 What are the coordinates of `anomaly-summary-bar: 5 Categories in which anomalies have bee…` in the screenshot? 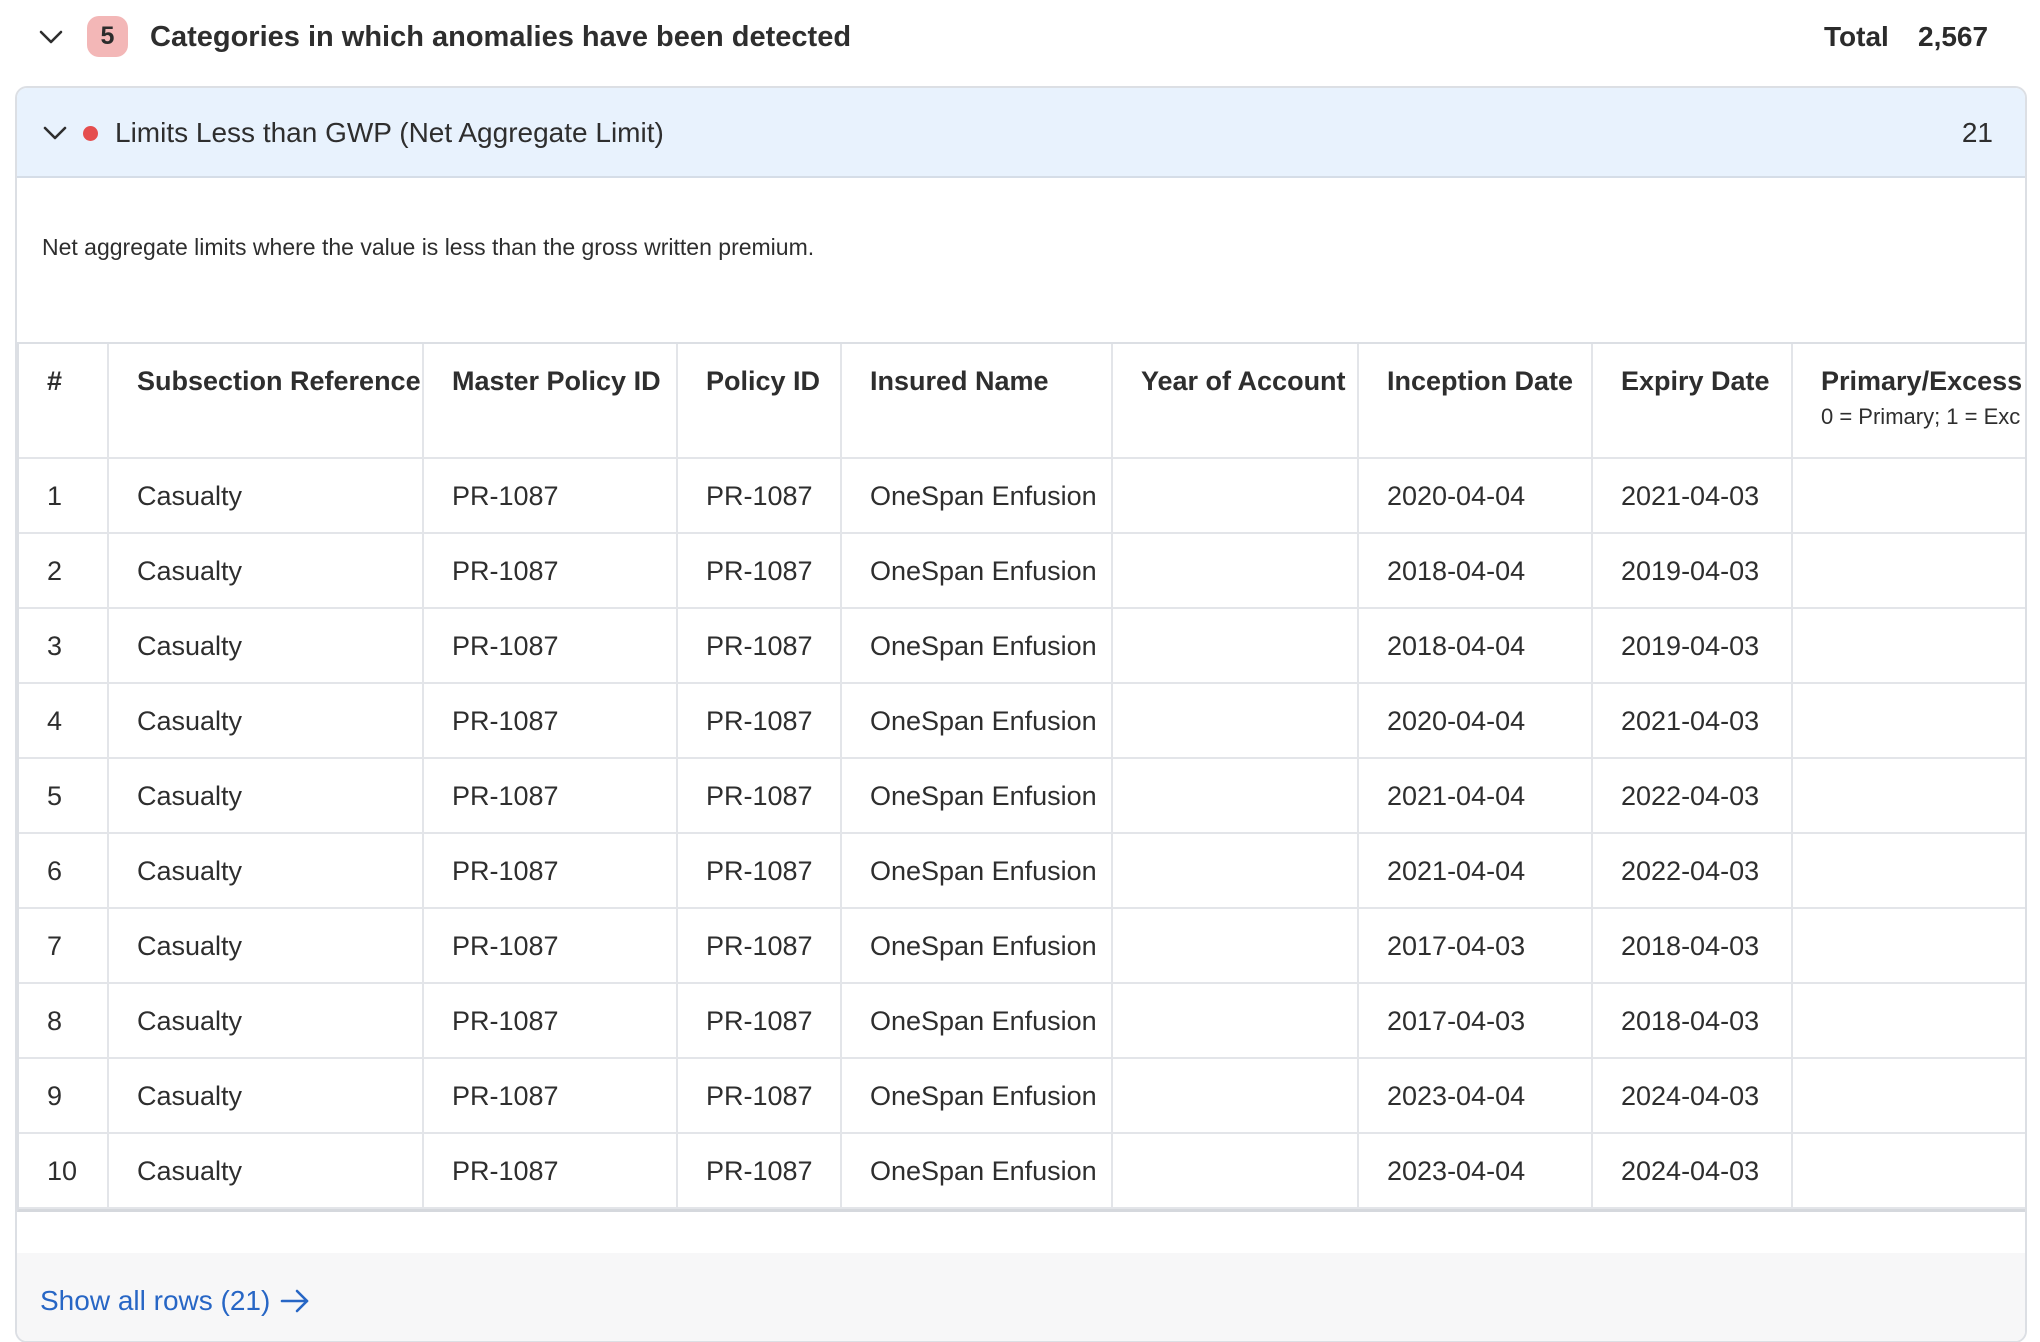 It's located at (1020, 37).